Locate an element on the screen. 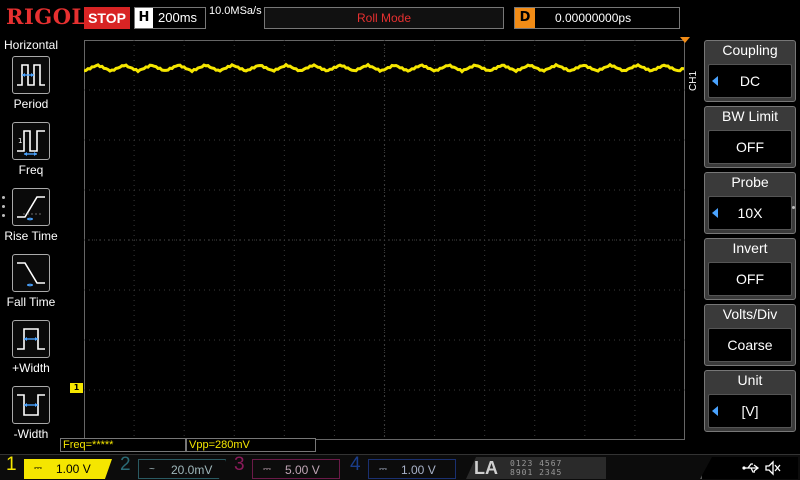  menu-value: 10X is located at coordinates (750, 213).